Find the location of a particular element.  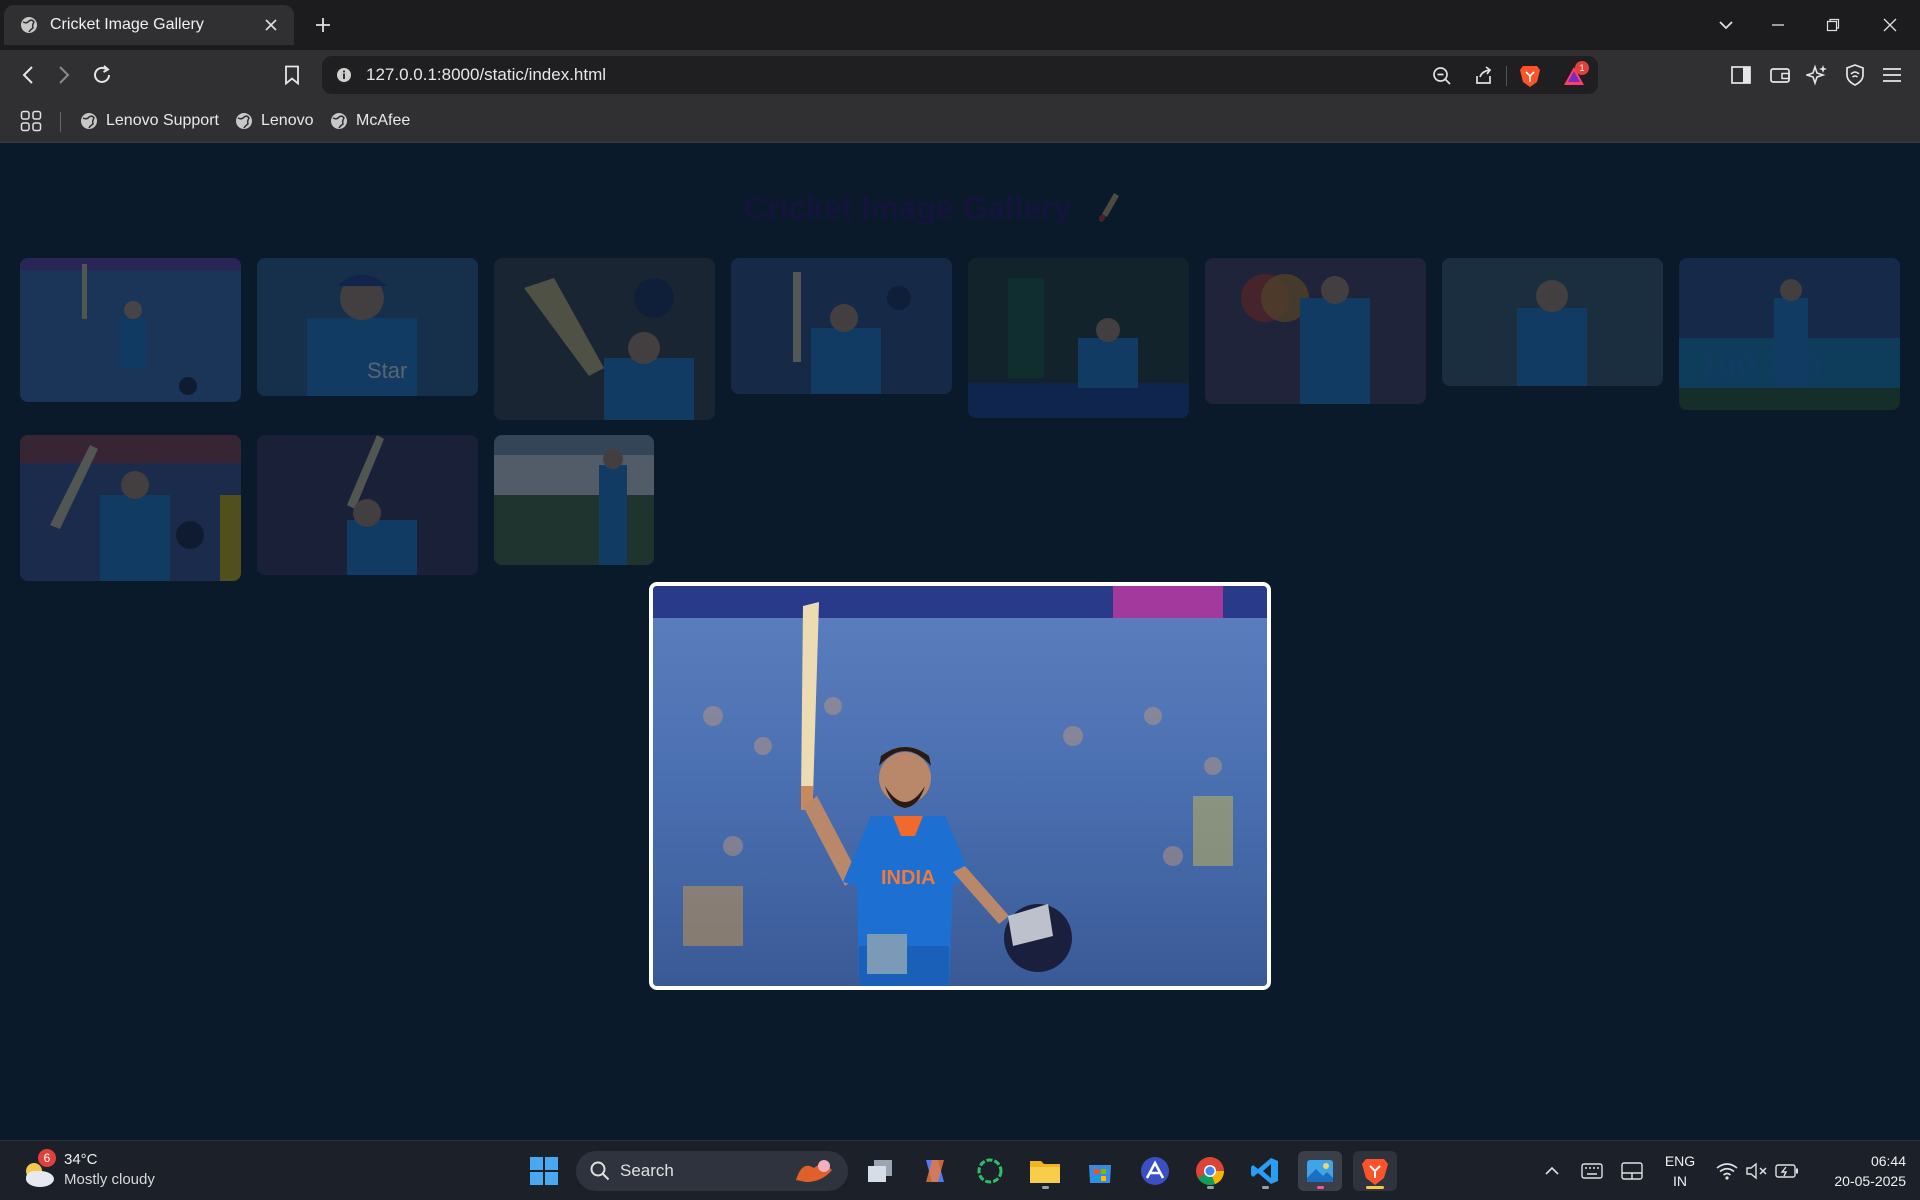

back-icon is located at coordinates (28, 75).